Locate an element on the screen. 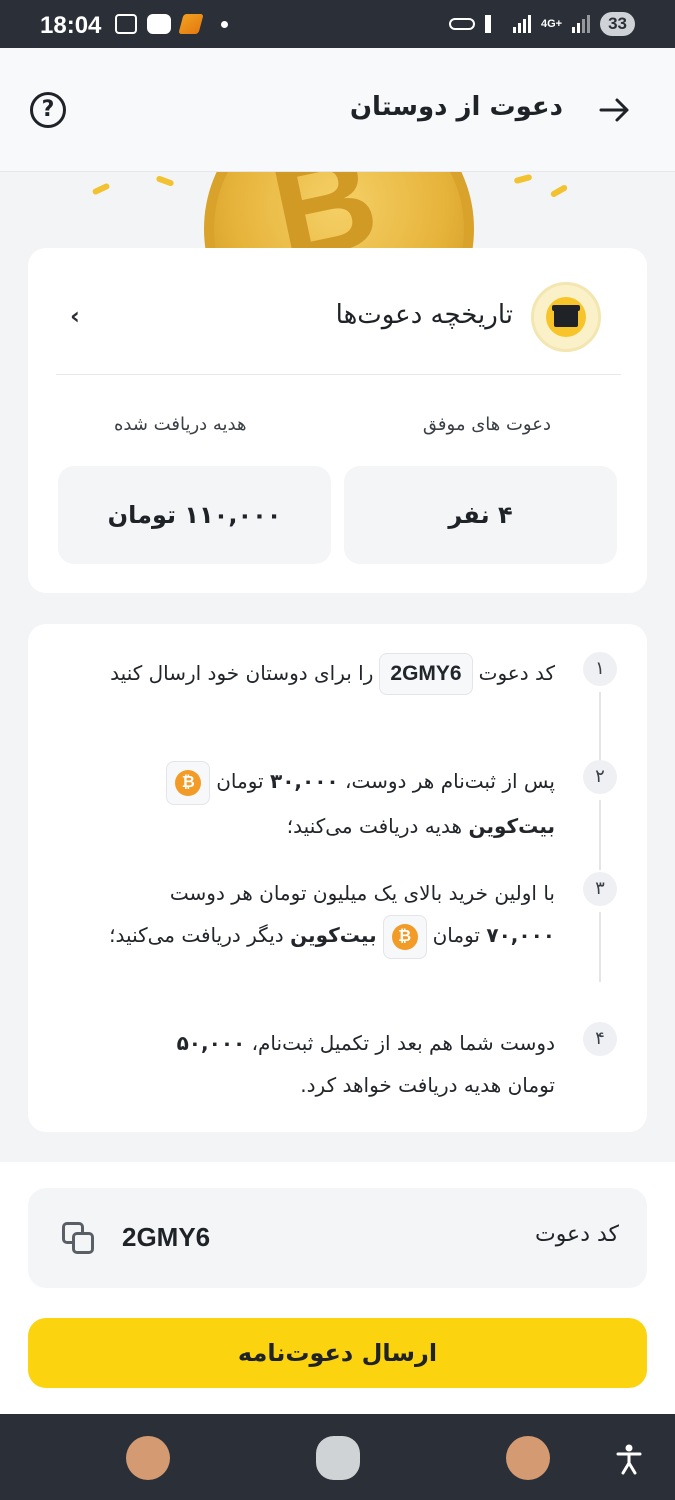 The width and height of the screenshot is (675, 1500). step-number: ۱ is located at coordinates (600, 669).